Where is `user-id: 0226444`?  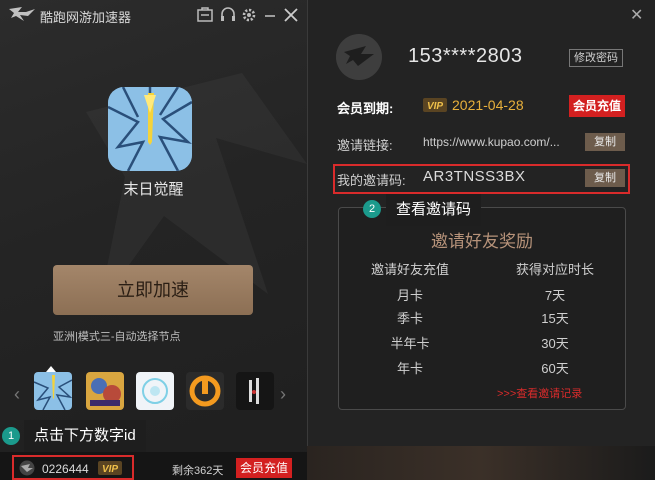
user-id: 0226444 is located at coordinates (65, 469).